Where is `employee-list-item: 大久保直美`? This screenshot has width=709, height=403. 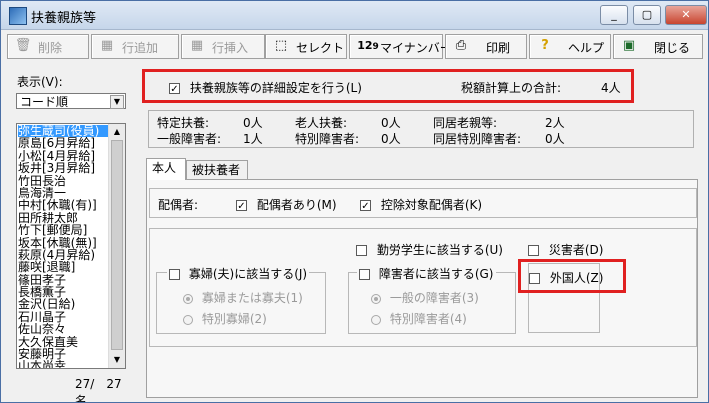
employee-list-item: 大久保直美 is located at coordinates (64, 342).